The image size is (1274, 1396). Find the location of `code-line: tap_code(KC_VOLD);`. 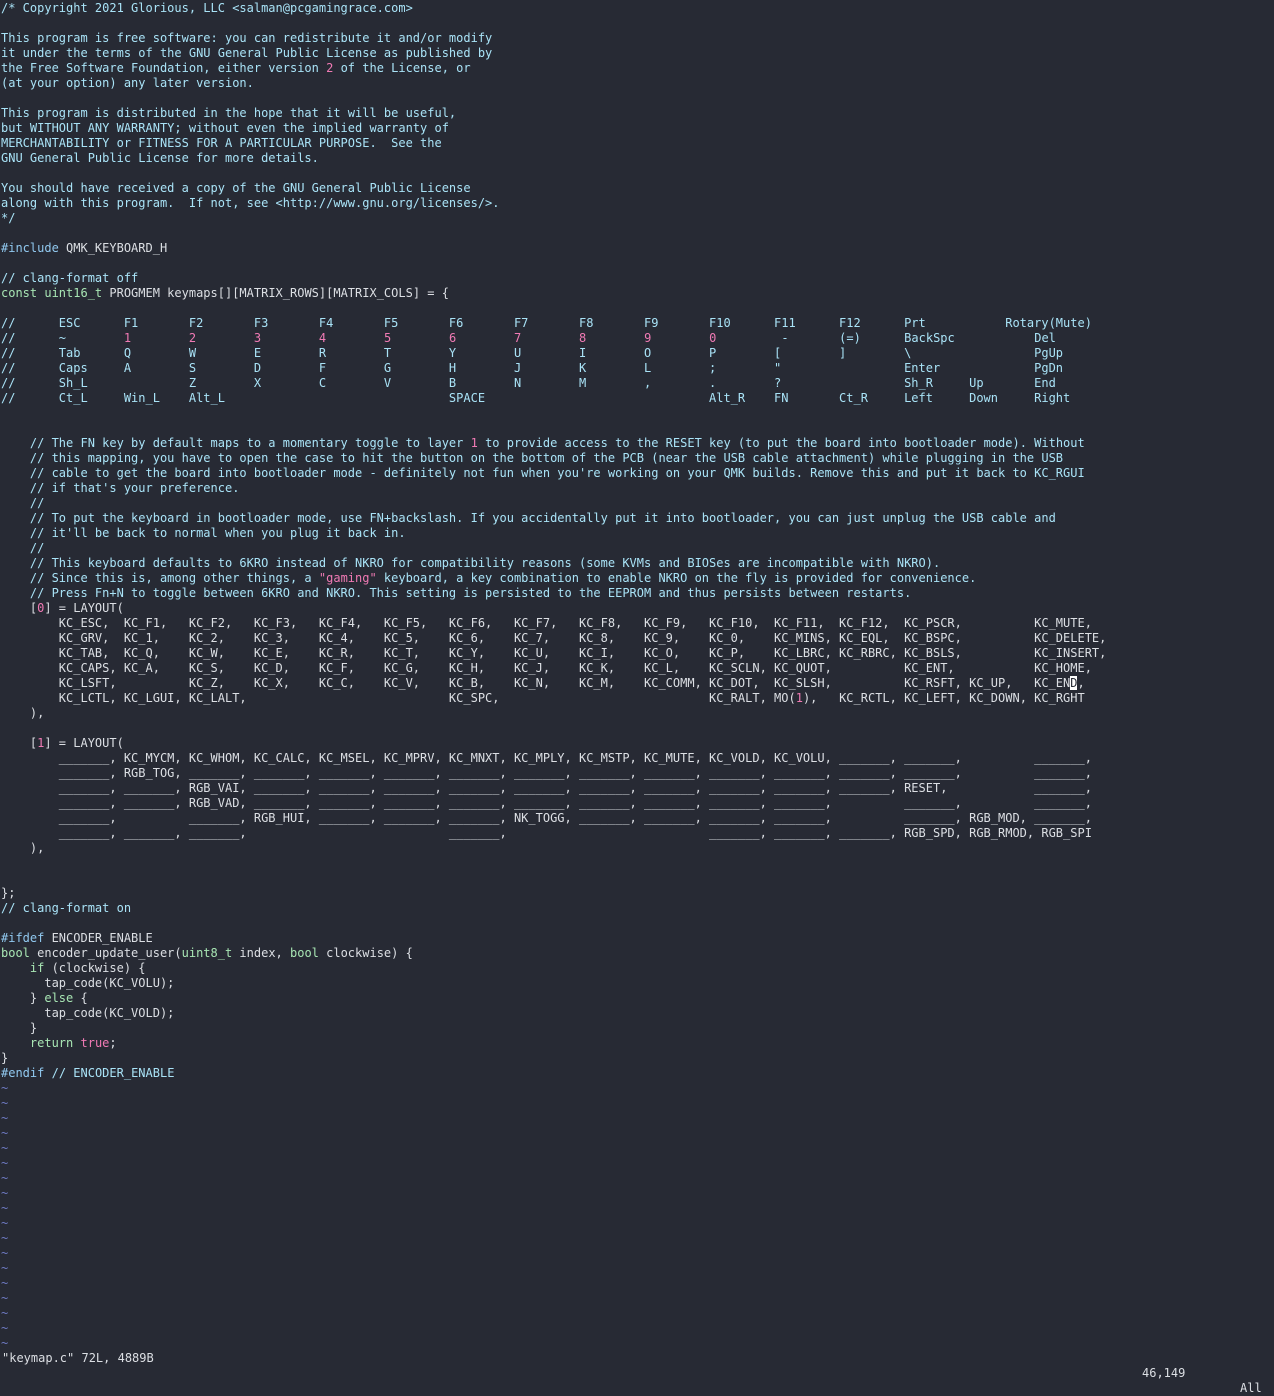

code-line: tap_code(KC_VOLD); is located at coordinates (88, 1013).